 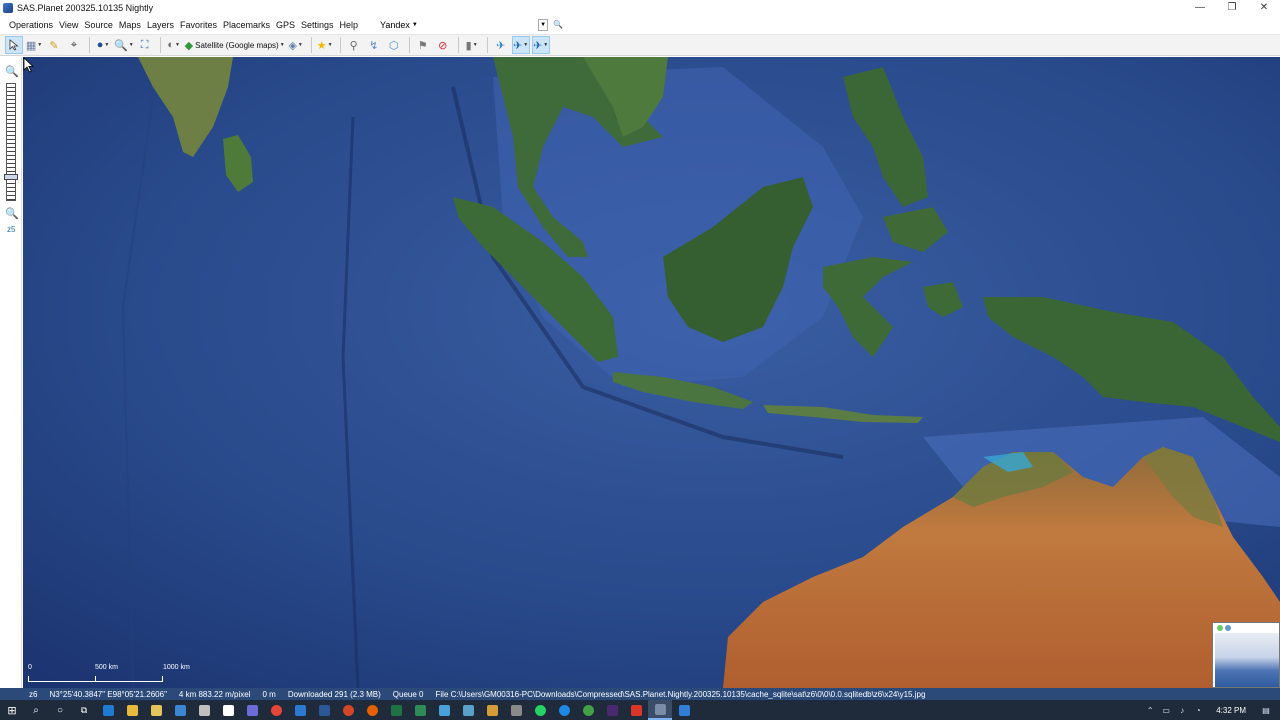 What do you see at coordinates (11, 177) in the screenshot?
I see `zoom-slider-thumb` at bounding box center [11, 177].